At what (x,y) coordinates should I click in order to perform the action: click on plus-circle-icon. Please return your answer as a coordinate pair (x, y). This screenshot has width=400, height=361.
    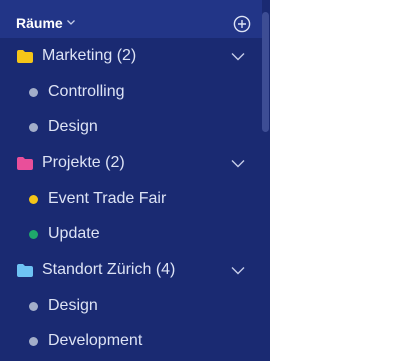
    Looking at the image, I should click on (242, 24).